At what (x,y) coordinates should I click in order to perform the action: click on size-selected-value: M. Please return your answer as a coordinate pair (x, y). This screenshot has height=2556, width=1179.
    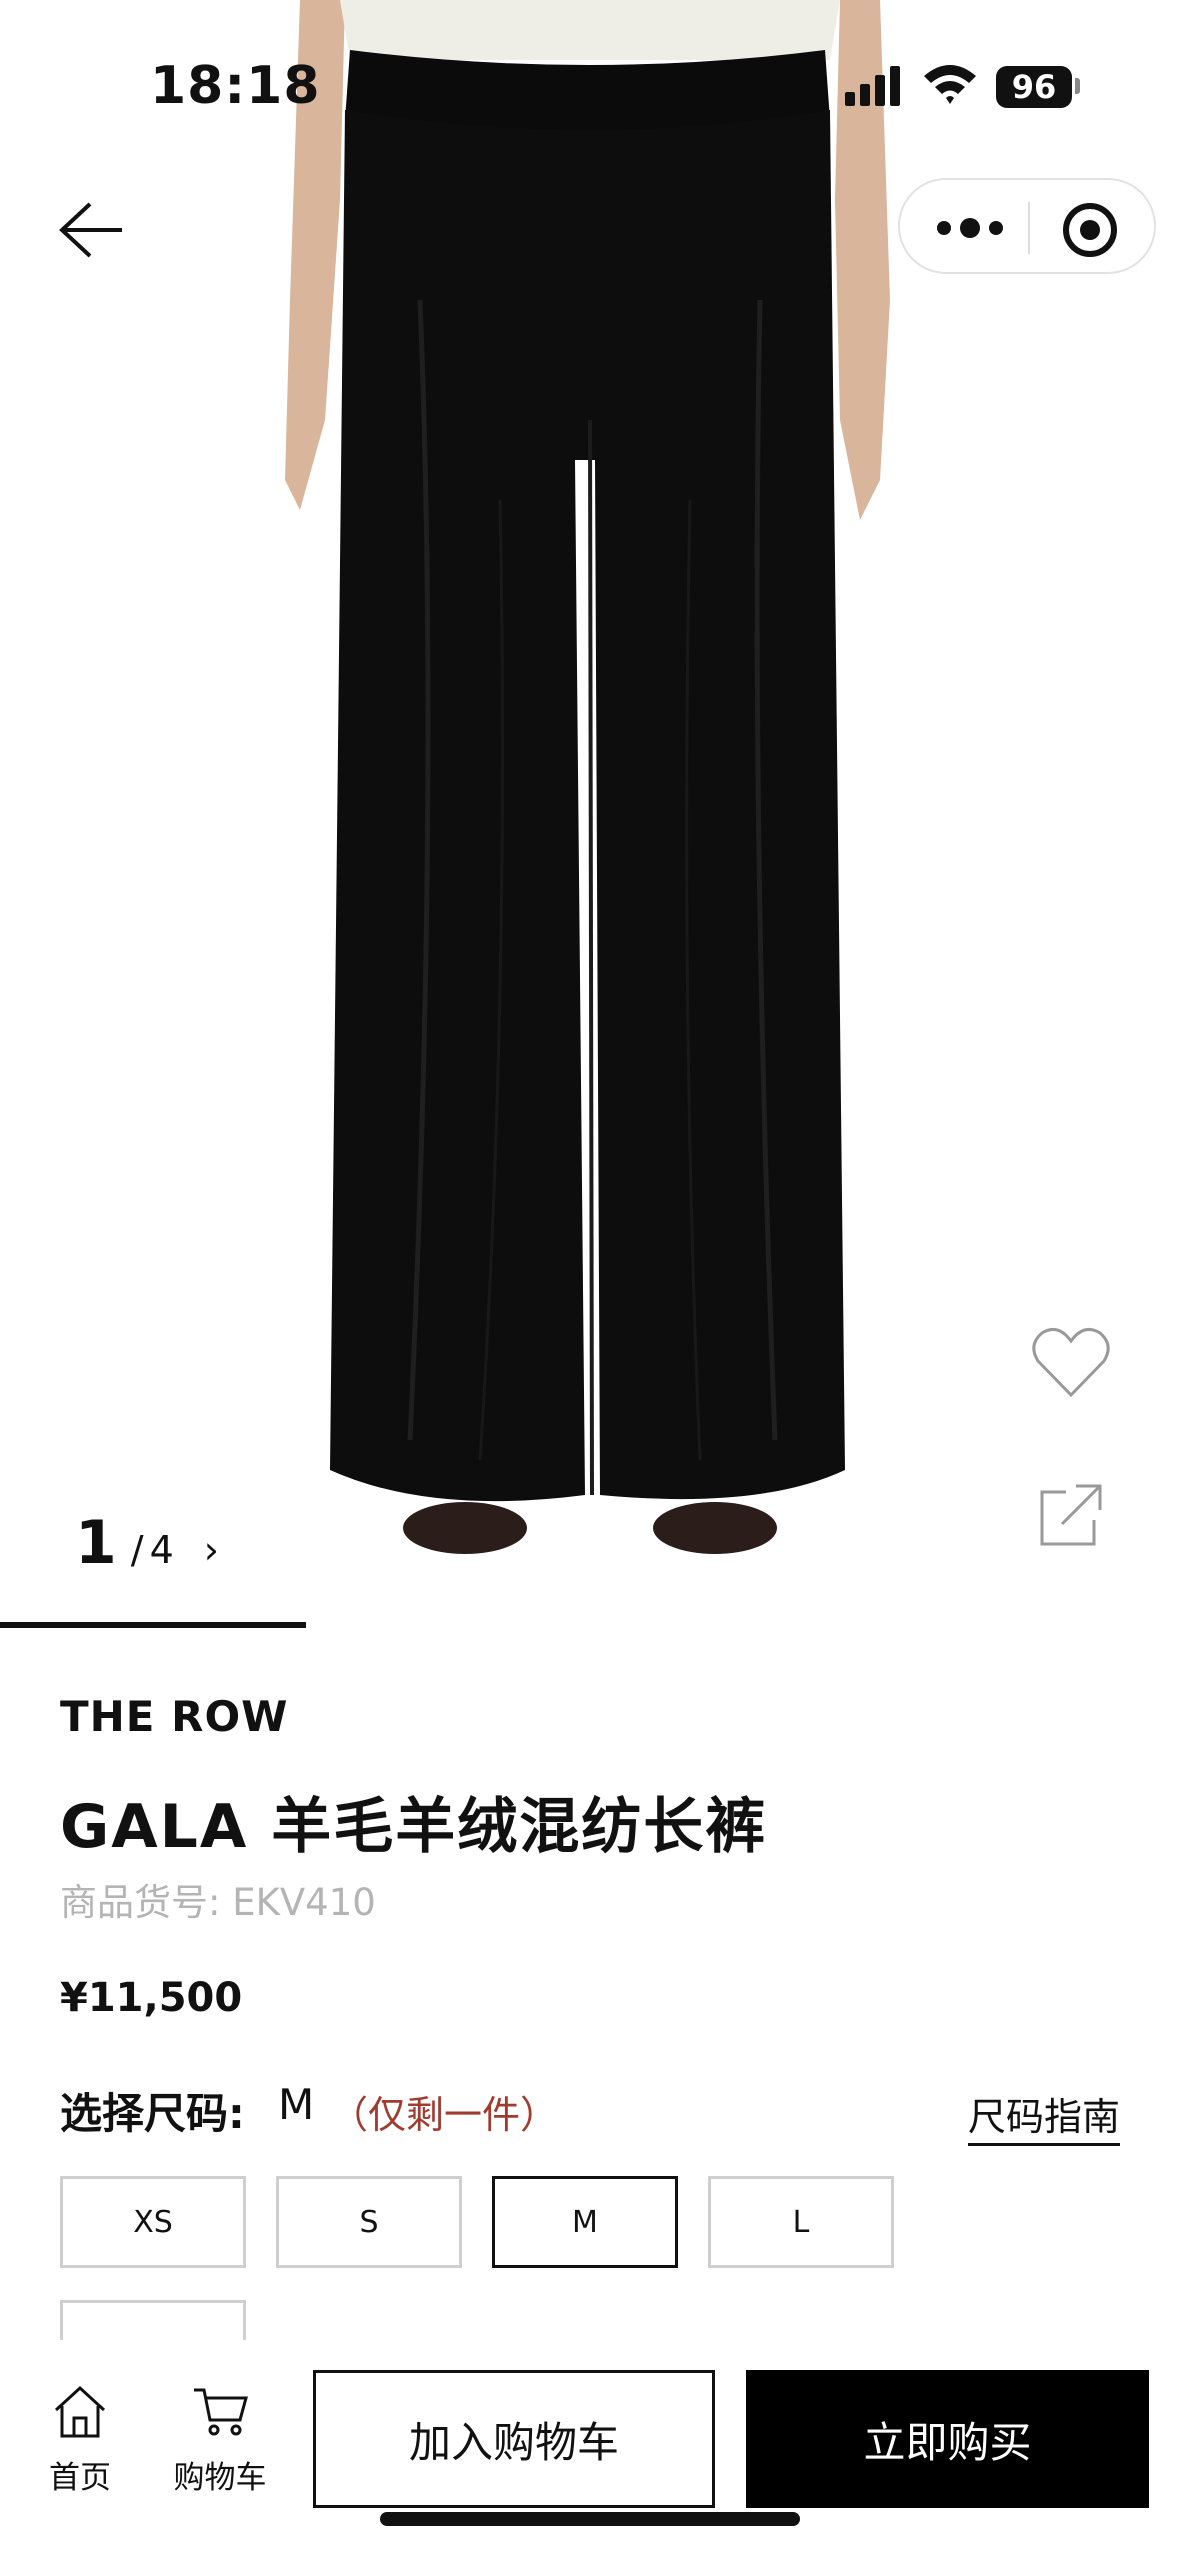
    Looking at the image, I should click on (296, 2104).